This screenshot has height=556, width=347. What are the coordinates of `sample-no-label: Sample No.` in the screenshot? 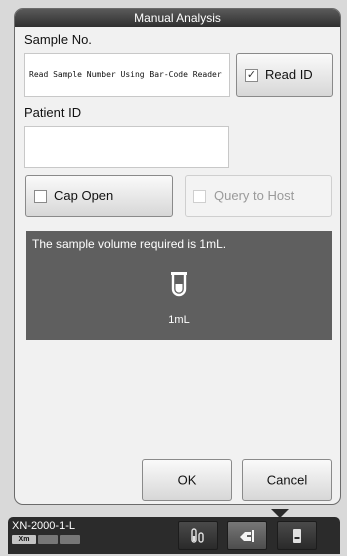 It's located at (58, 39).